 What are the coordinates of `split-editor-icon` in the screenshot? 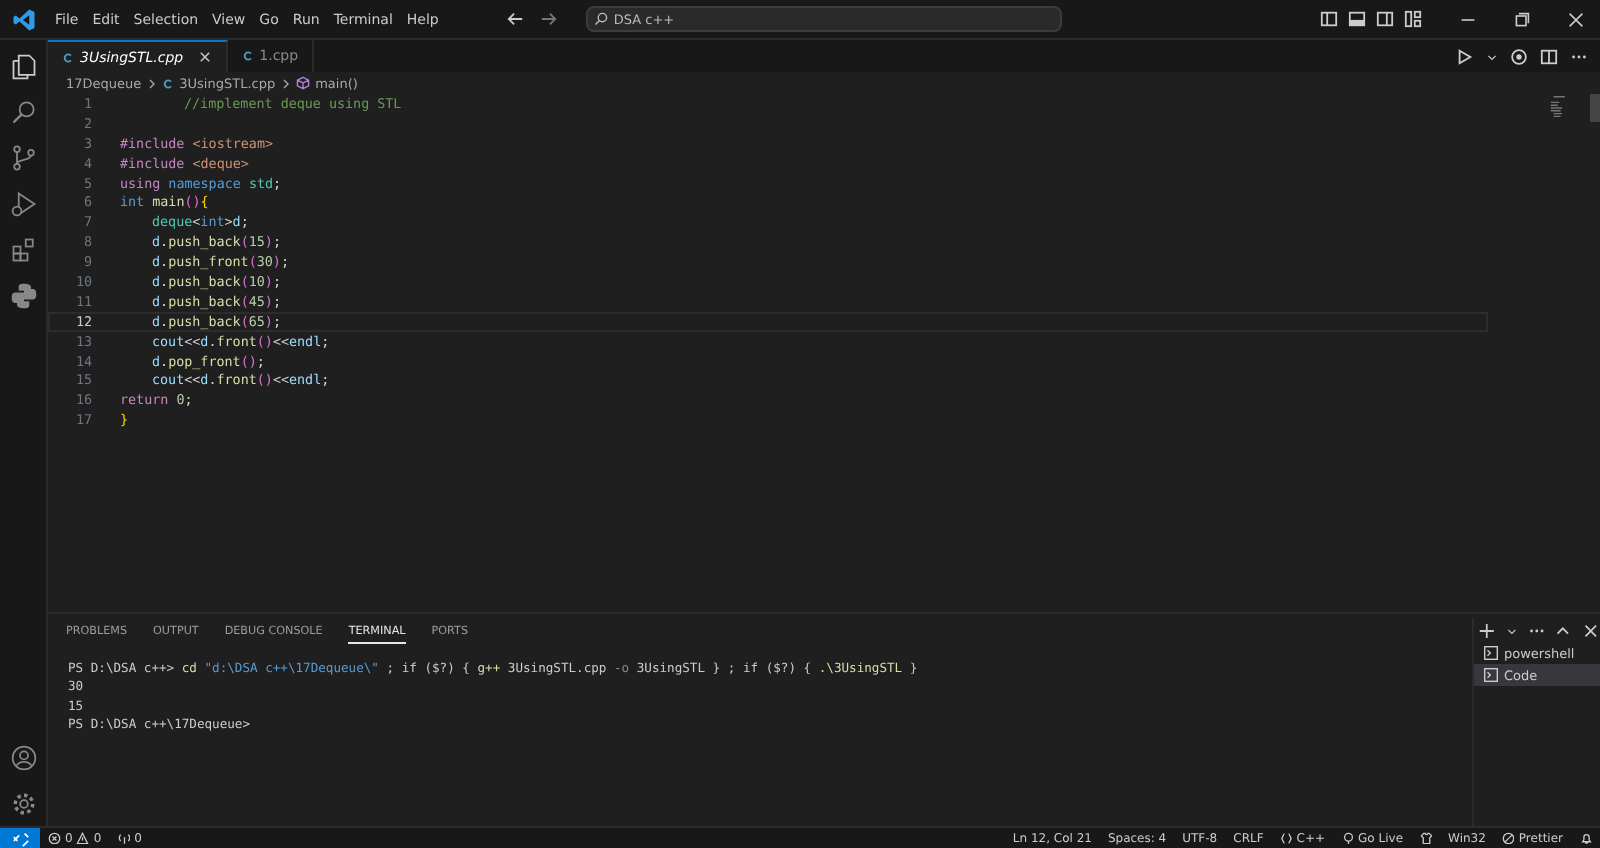 It's located at (1549, 56).